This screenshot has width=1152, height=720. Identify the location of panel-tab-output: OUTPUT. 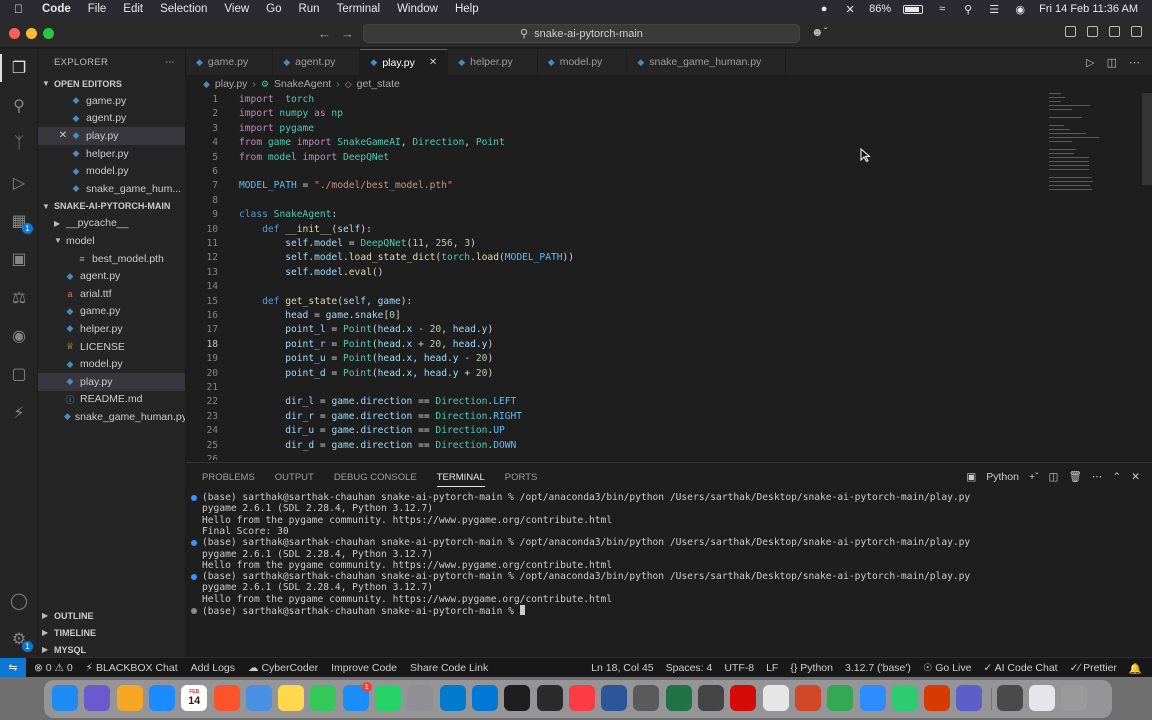
(294, 477).